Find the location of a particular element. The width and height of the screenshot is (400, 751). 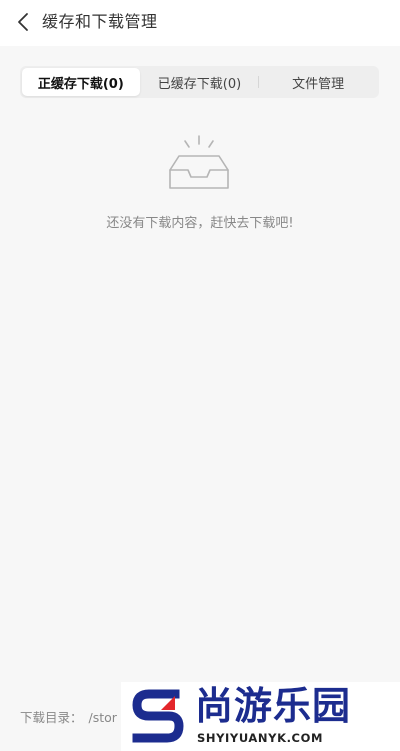

chevron-left-icon is located at coordinates (23, 22).